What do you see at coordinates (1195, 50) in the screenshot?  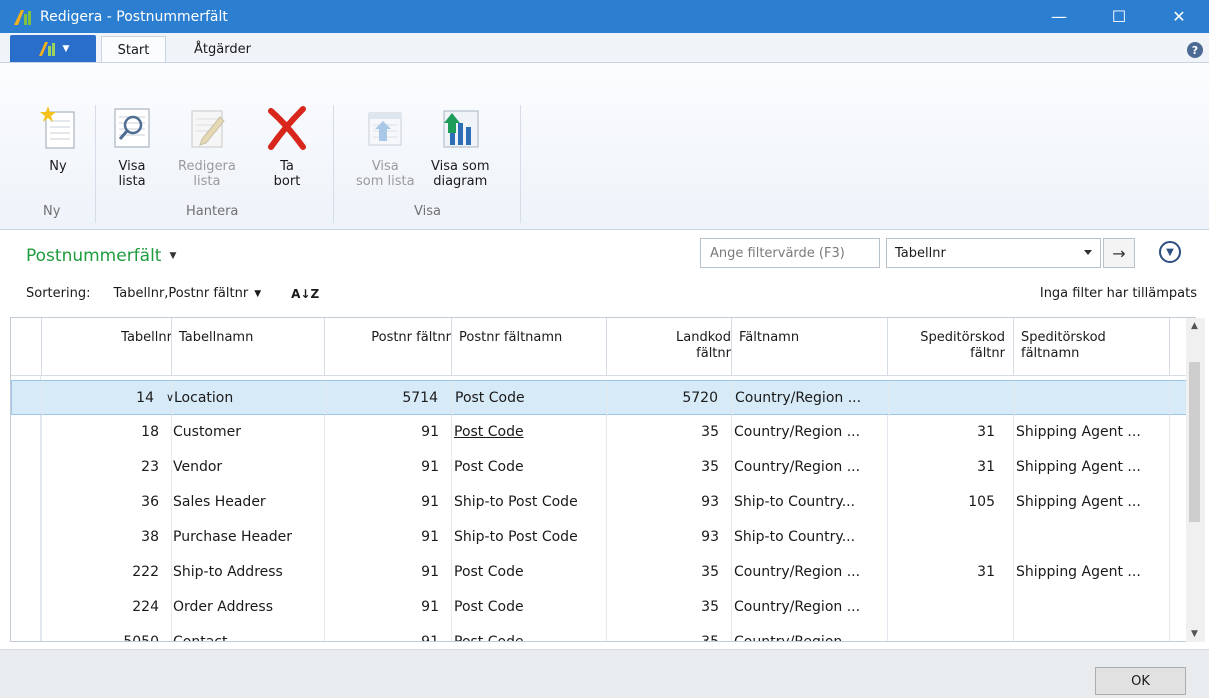 I see `help-icon: ?` at bounding box center [1195, 50].